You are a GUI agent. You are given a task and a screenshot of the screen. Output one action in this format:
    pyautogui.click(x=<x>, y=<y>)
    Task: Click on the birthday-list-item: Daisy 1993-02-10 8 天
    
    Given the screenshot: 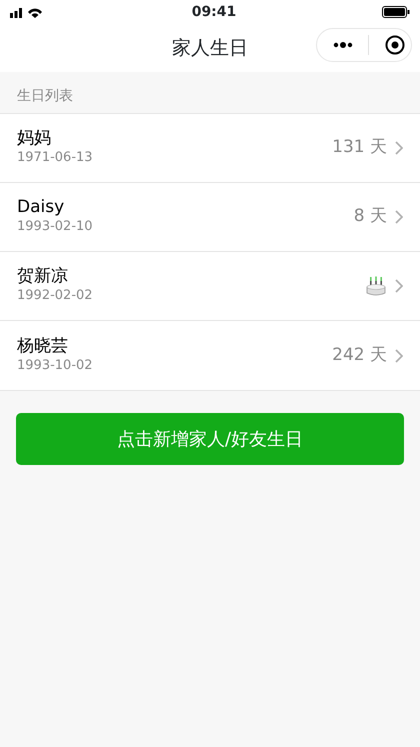 What is the action you would take?
    pyautogui.click(x=210, y=217)
    